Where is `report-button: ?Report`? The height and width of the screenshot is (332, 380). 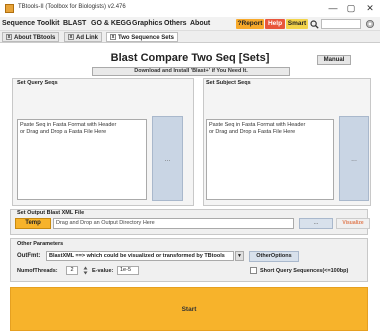 report-button: ?Report is located at coordinates (250, 24).